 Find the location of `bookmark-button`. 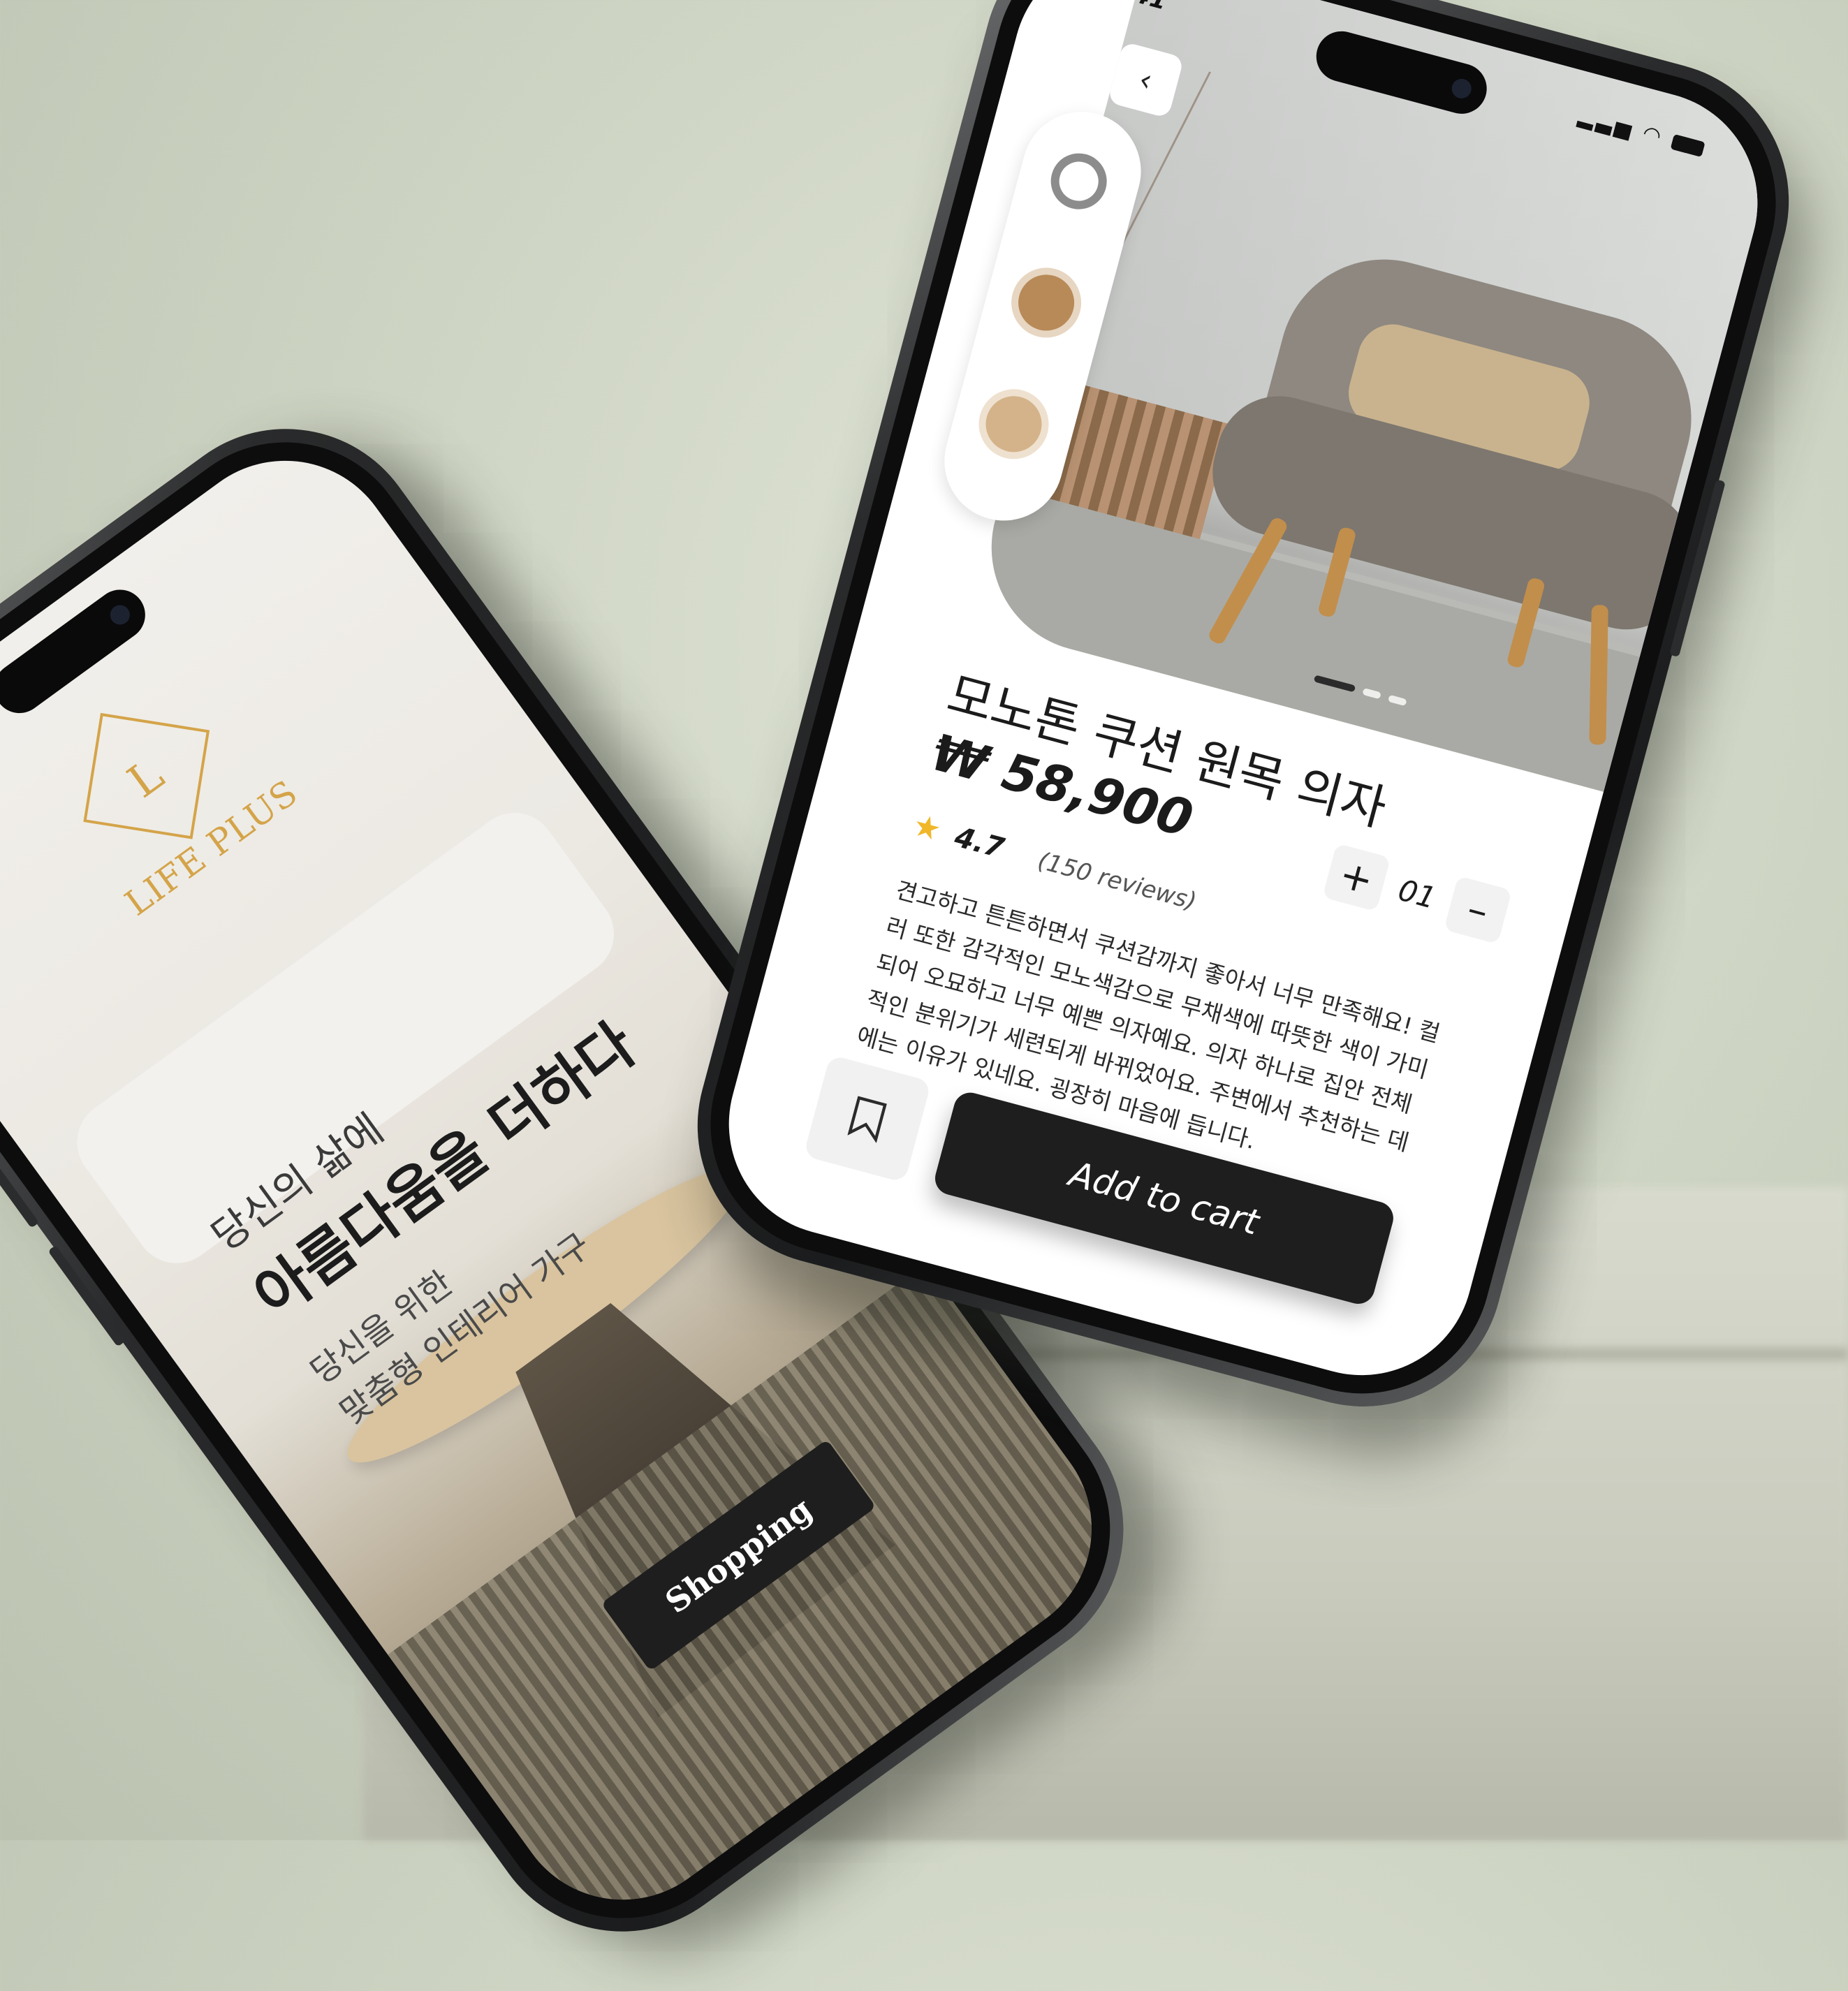

bookmark-button is located at coordinates (867, 1119).